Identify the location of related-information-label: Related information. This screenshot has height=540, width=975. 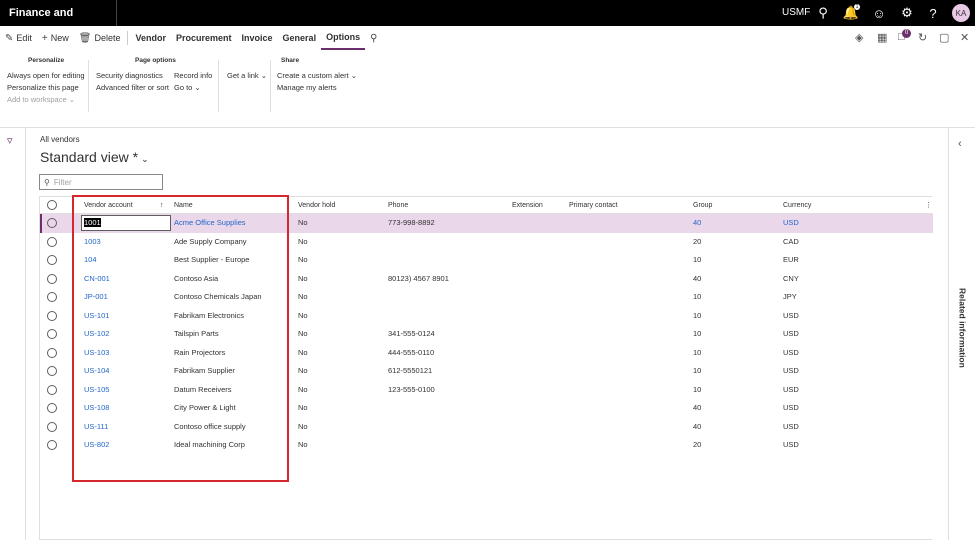
(962, 328).